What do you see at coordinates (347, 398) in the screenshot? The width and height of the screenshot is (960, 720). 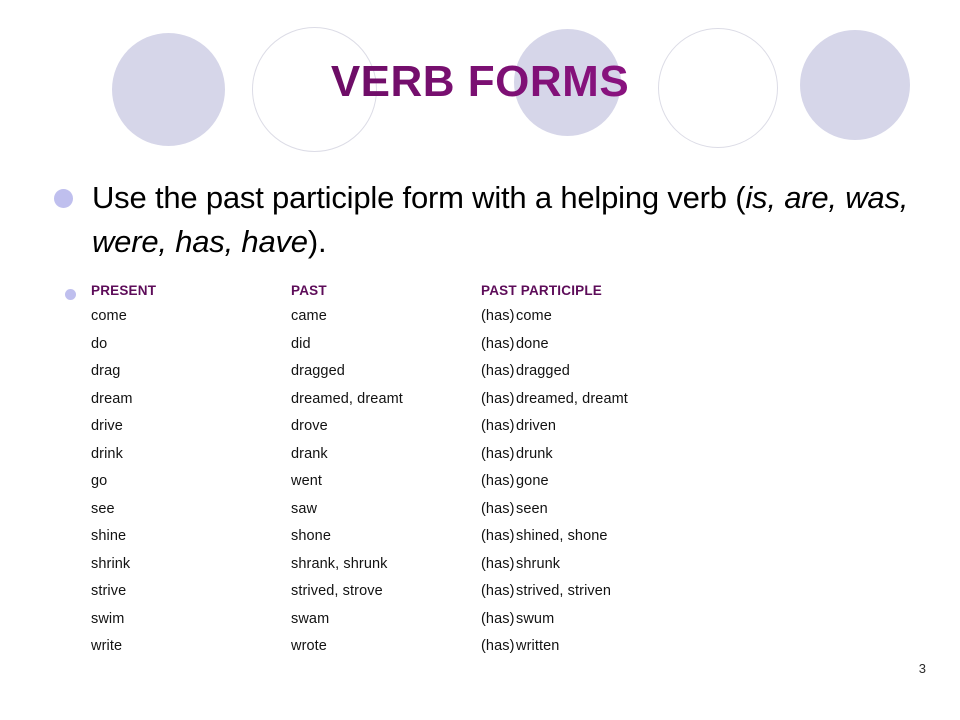 I see `cell-past: dreamed, dreamt` at bounding box center [347, 398].